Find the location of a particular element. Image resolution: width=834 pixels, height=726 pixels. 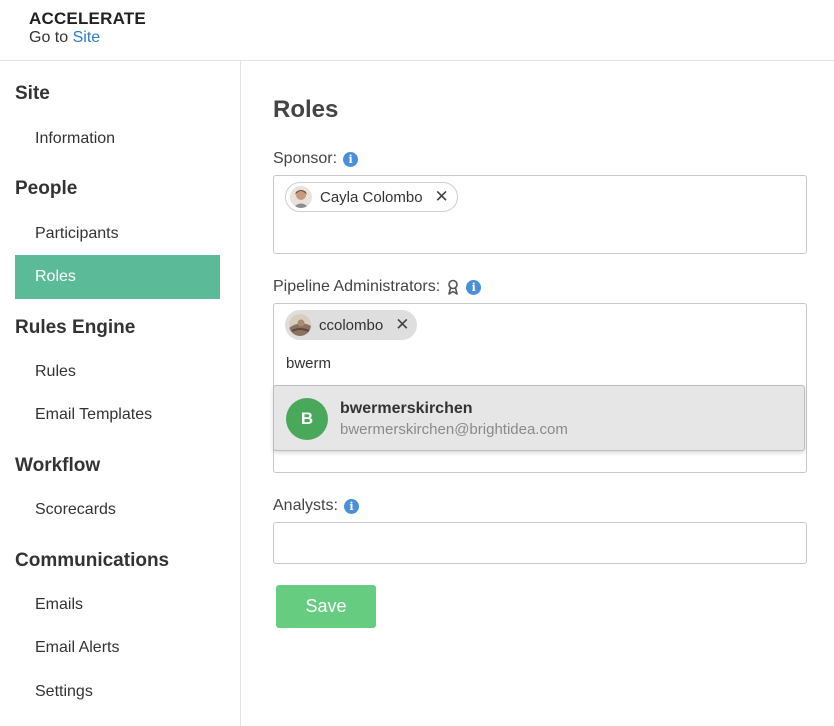

sponsor-chip: Cayla Colombo ✕ is located at coordinates (371, 197).